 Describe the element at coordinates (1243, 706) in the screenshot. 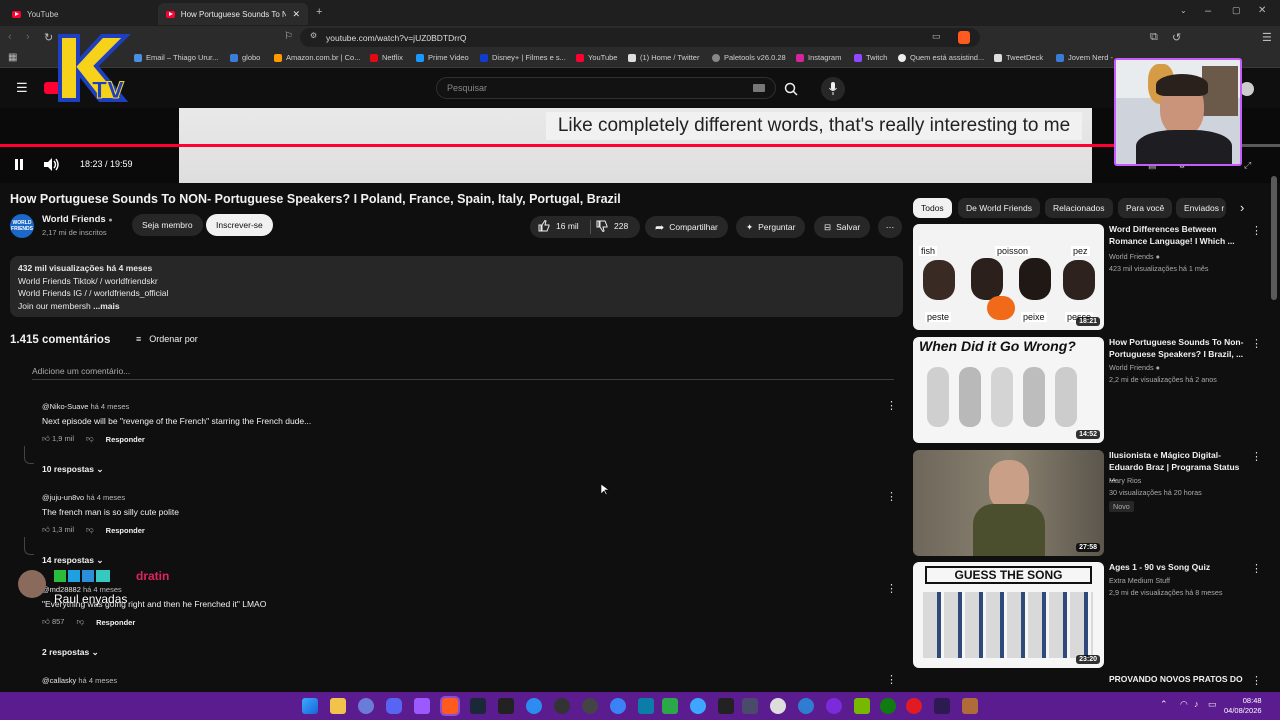

I see `clock: 08:48 04/08/2026` at that location.